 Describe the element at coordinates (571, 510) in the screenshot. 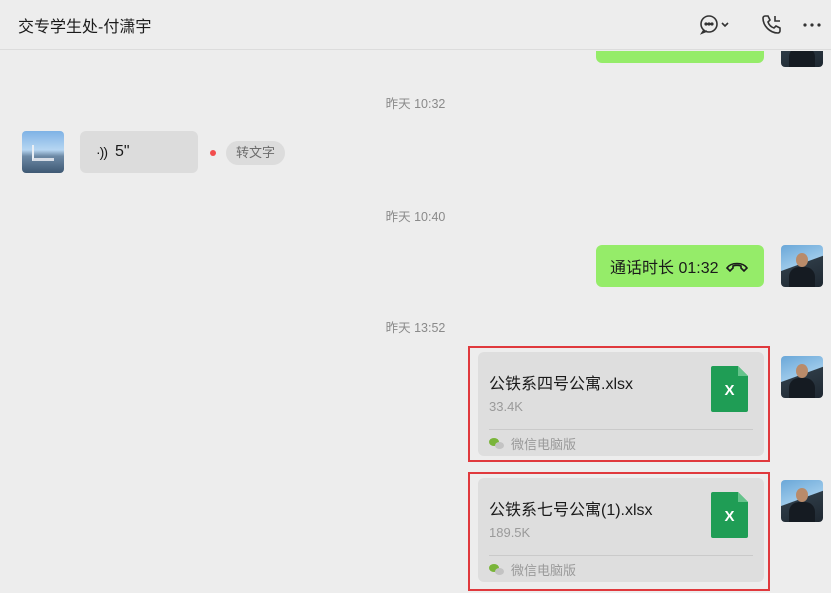

I see `file-name: 公铁系七号公寓(1).xlsx` at that location.